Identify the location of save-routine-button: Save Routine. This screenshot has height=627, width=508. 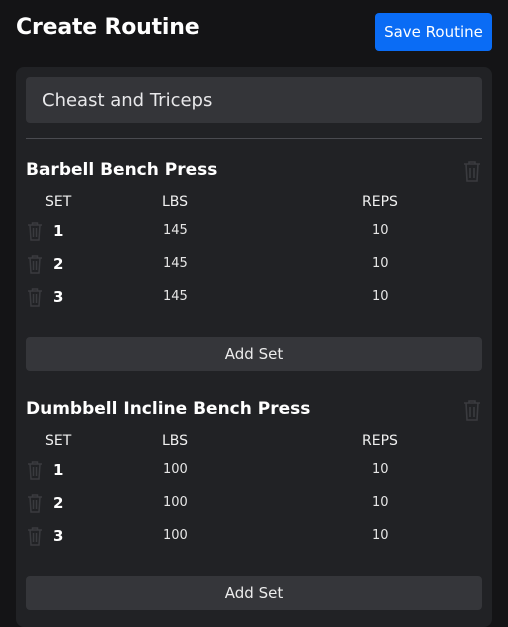
(433, 32).